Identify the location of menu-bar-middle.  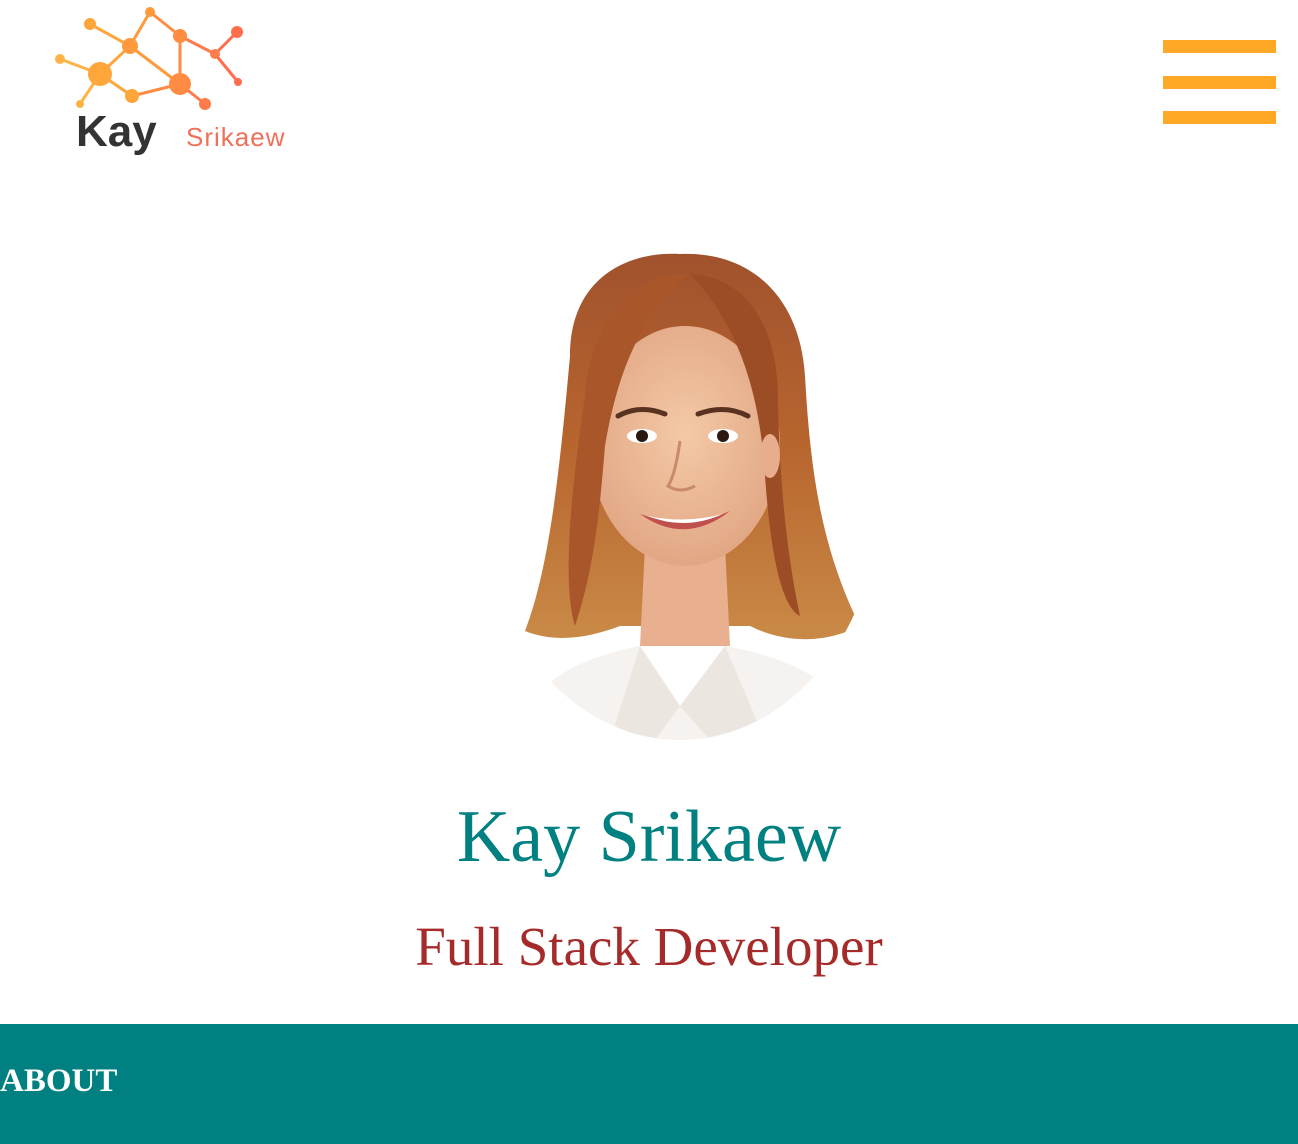
(1219, 82).